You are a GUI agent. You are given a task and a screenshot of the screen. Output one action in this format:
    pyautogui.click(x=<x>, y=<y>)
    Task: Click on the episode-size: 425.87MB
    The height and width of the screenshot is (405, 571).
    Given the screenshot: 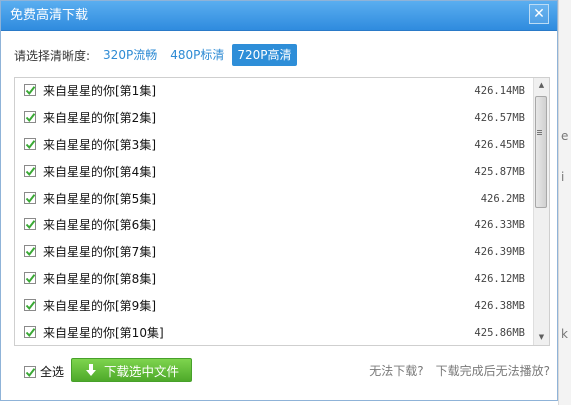 What is the action you would take?
    pyautogui.click(x=499, y=171)
    